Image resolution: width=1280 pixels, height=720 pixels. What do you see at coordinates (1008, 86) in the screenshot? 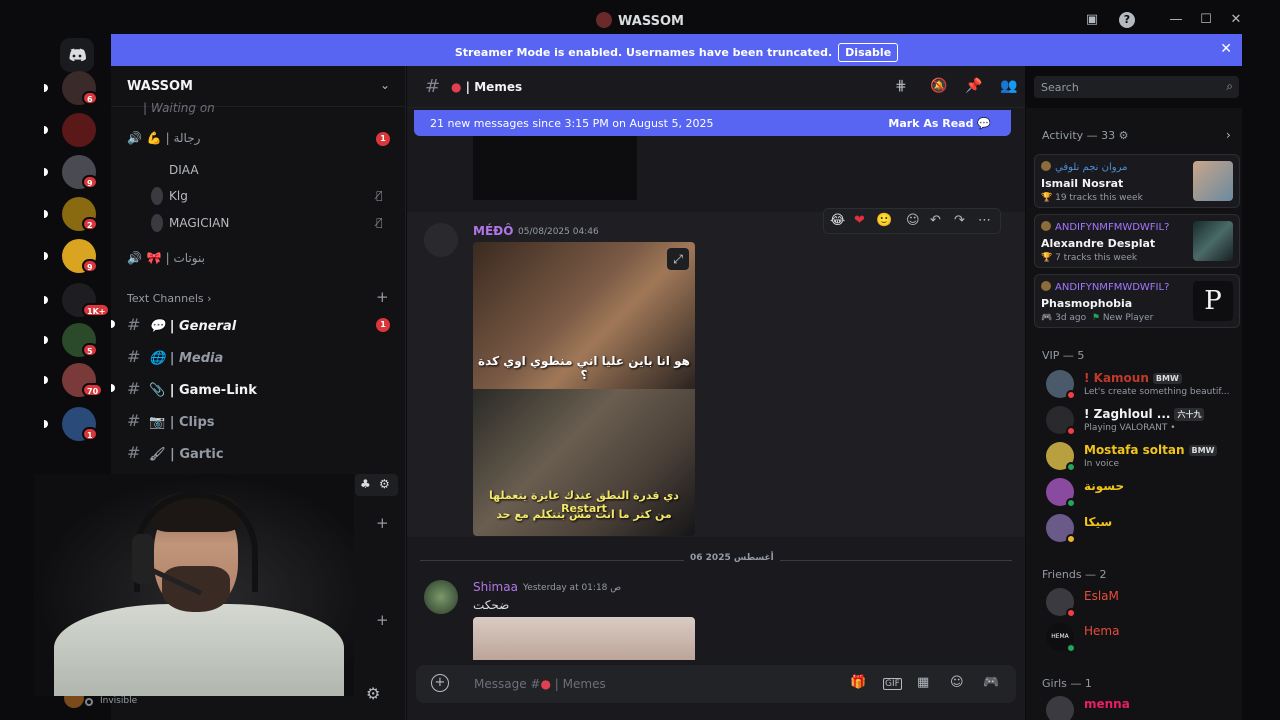
I see `member-list-icon: 👥` at bounding box center [1008, 86].